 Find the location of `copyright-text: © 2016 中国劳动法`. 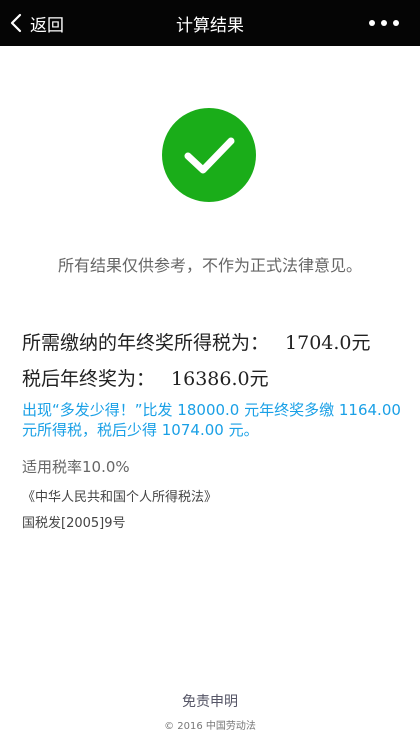

copyright-text: © 2016 中国劳动法 is located at coordinates (210, 726).